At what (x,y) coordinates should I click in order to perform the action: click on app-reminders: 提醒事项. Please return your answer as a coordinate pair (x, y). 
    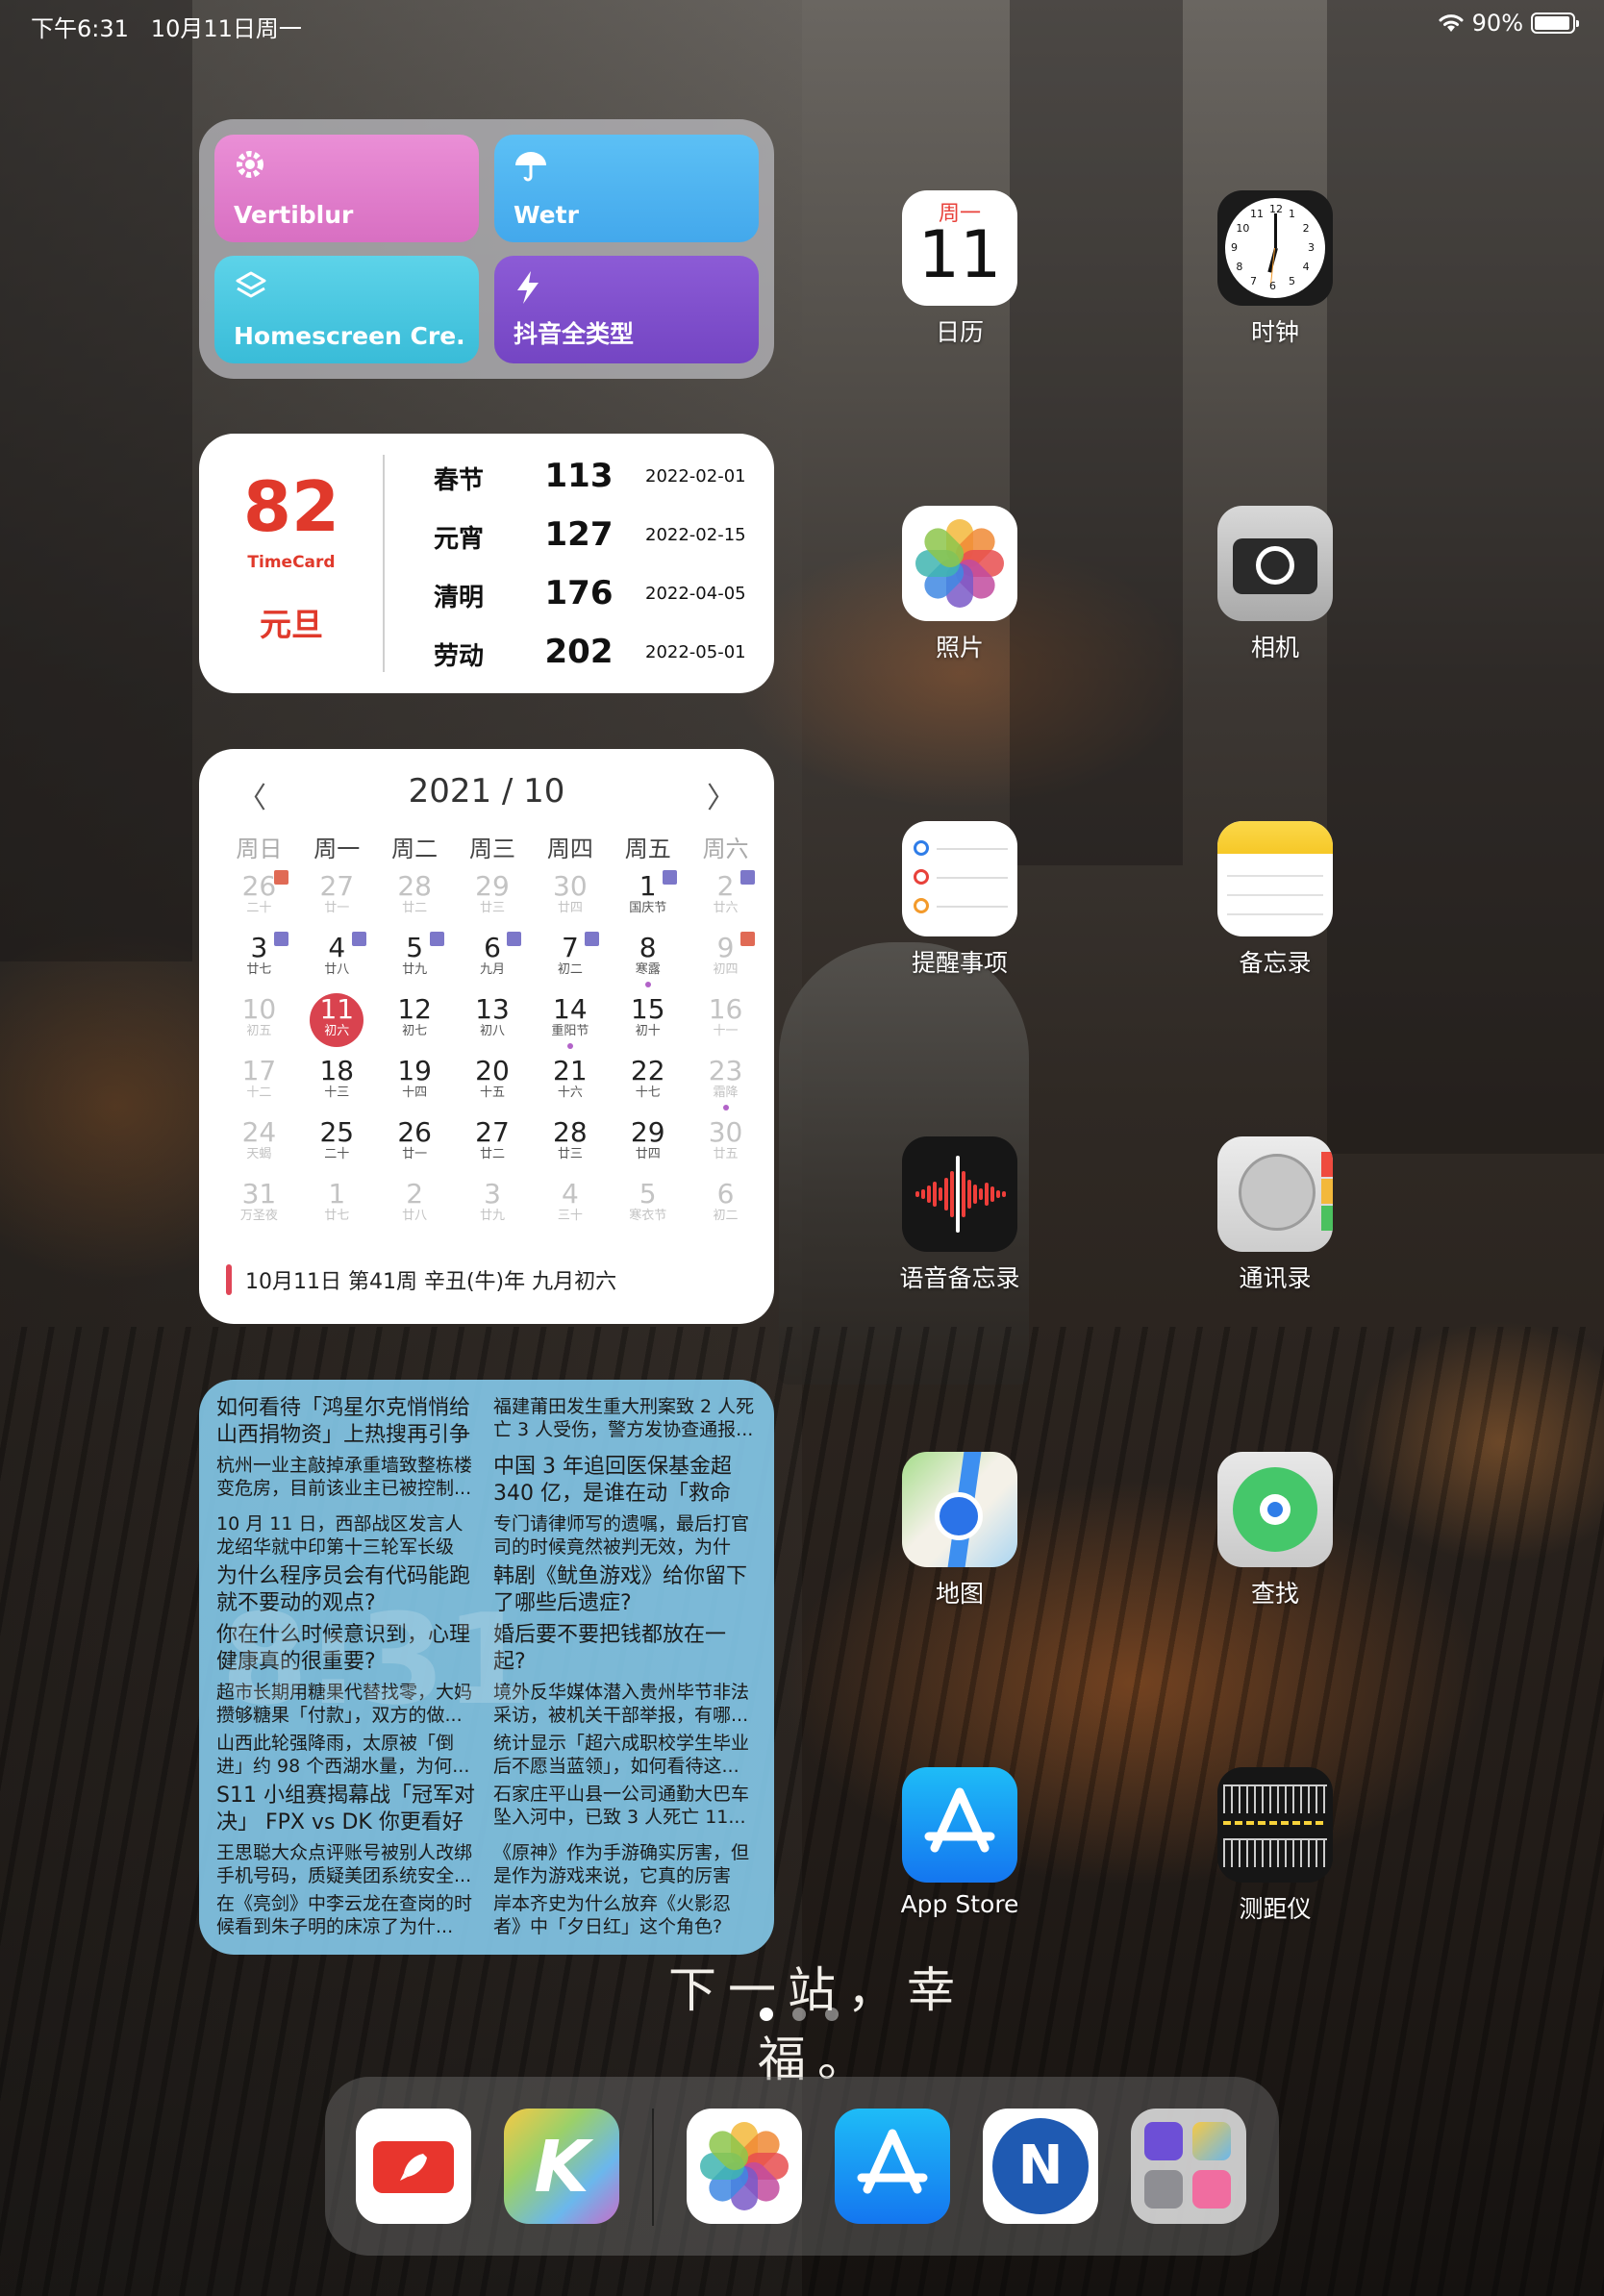
    Looking at the image, I should click on (960, 900).